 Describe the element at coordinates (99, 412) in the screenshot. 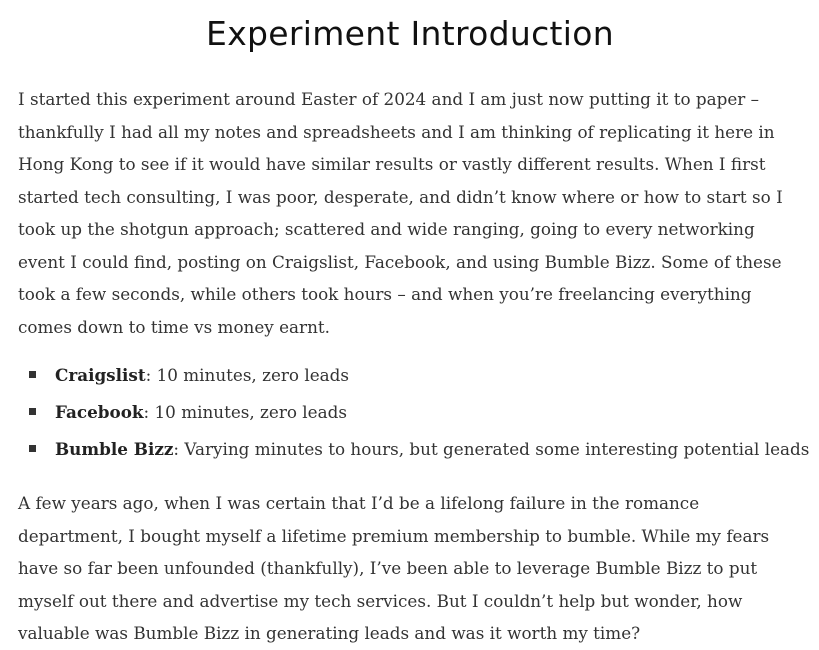

I see `channel-name: Facebook` at that location.